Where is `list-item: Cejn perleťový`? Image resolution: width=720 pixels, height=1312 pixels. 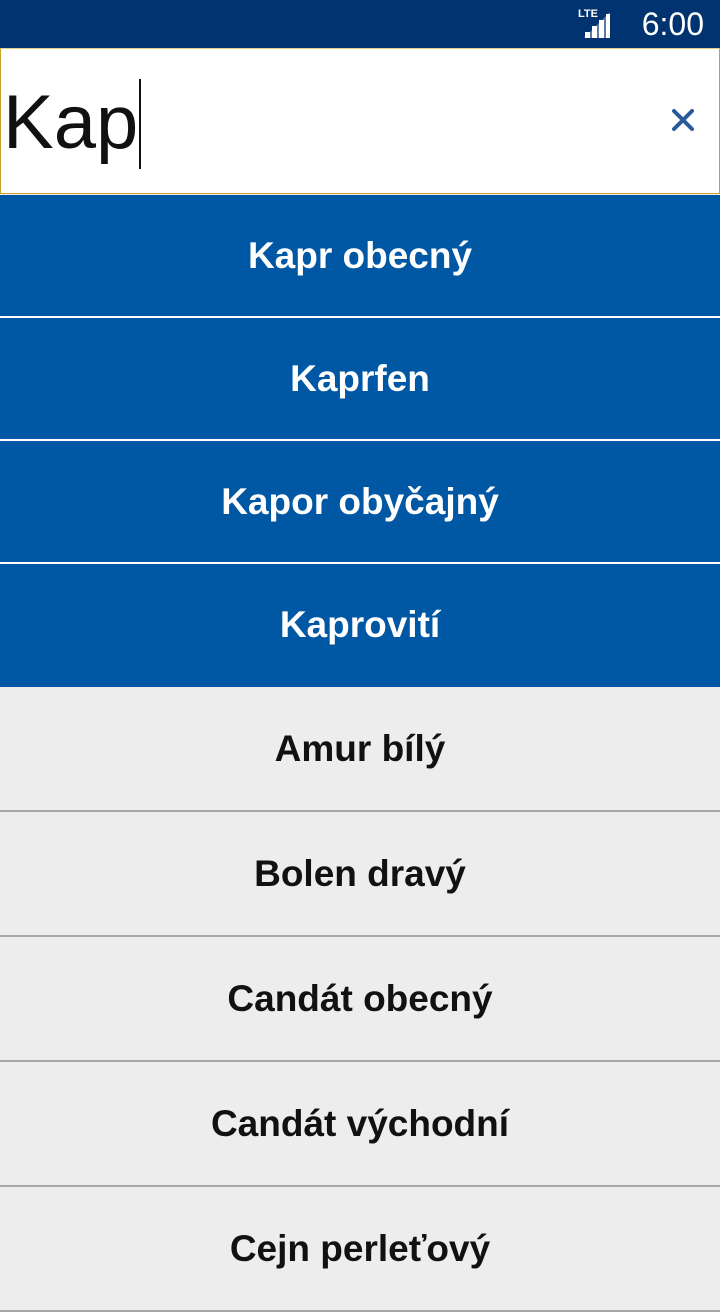
list-item: Cejn perleťový is located at coordinates (360, 1249).